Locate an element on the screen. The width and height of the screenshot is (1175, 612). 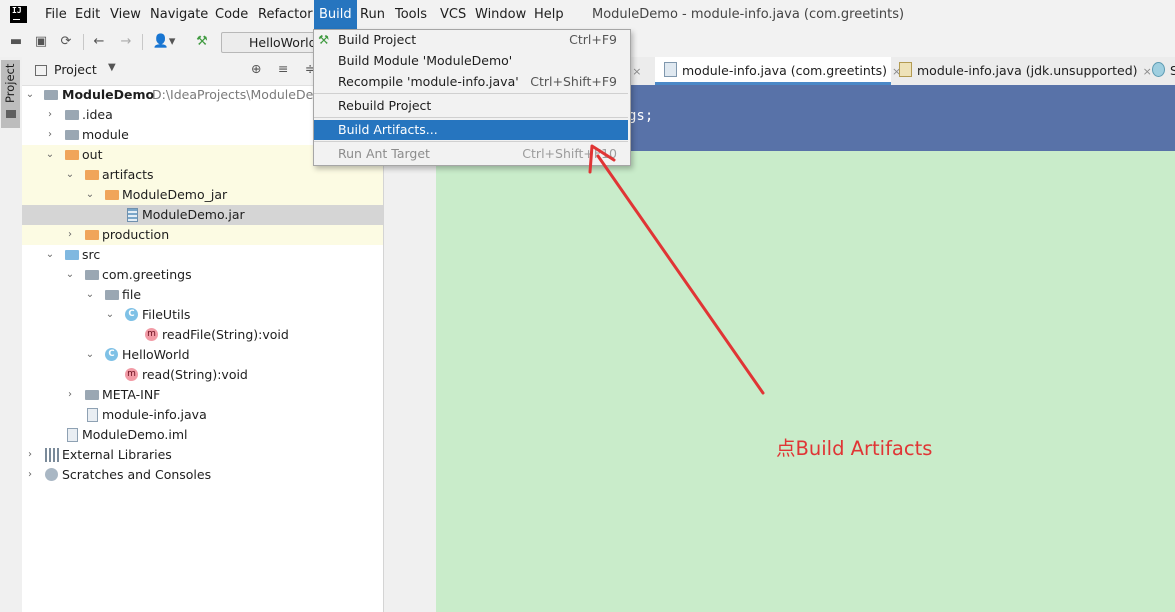
tree-node-module-info: module-info.java is located at coordinates (202, 415).